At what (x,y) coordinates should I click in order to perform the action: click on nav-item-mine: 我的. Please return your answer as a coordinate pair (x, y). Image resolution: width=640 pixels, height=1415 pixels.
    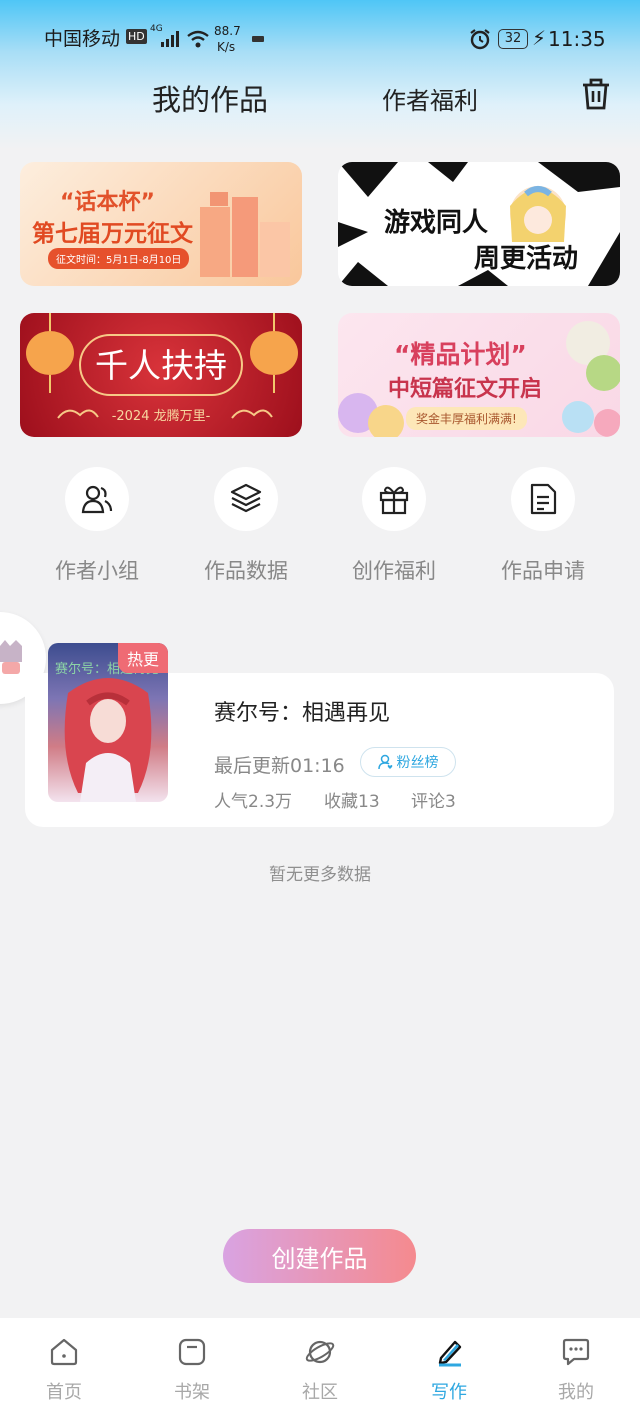
    Looking at the image, I should click on (576, 1370).